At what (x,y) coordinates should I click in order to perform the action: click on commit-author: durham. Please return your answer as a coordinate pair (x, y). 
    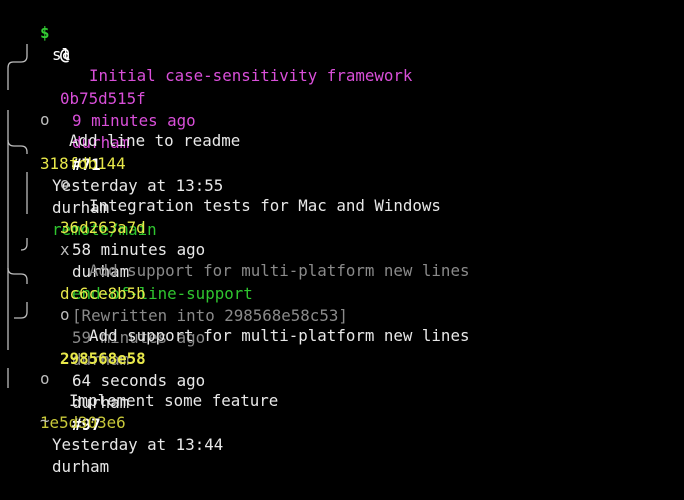
    Looking at the image, I should click on (81, 466).